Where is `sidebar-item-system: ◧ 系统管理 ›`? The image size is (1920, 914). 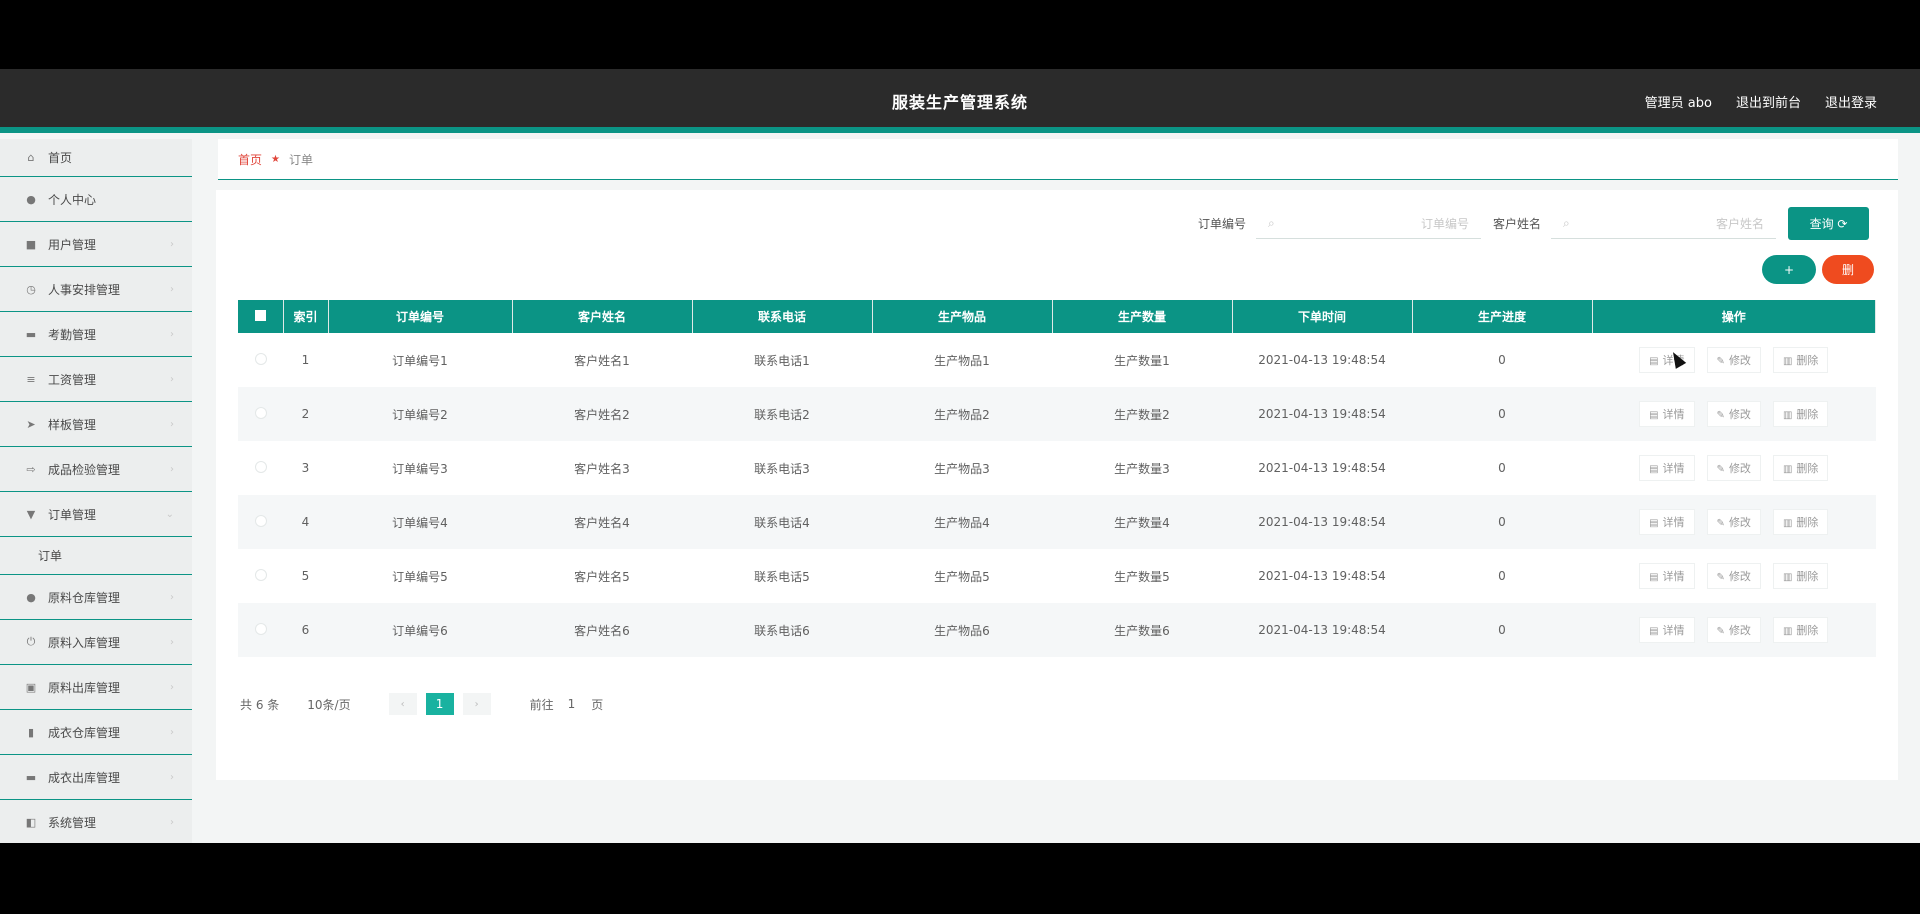 sidebar-item-system: ◧ 系统管理 › is located at coordinates (96, 821).